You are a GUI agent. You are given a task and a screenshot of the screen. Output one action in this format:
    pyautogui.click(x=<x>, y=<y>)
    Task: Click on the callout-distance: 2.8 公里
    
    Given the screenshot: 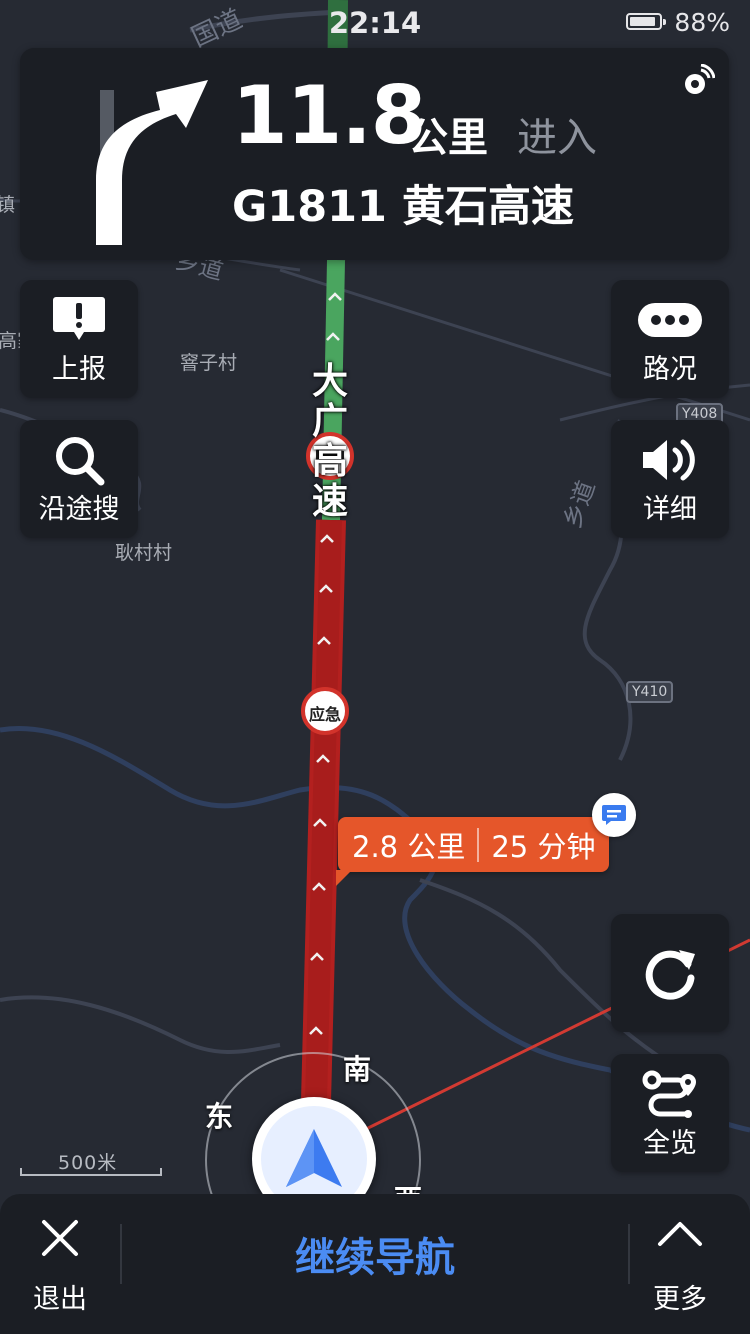 What is the action you would take?
    pyautogui.click(x=409, y=846)
    